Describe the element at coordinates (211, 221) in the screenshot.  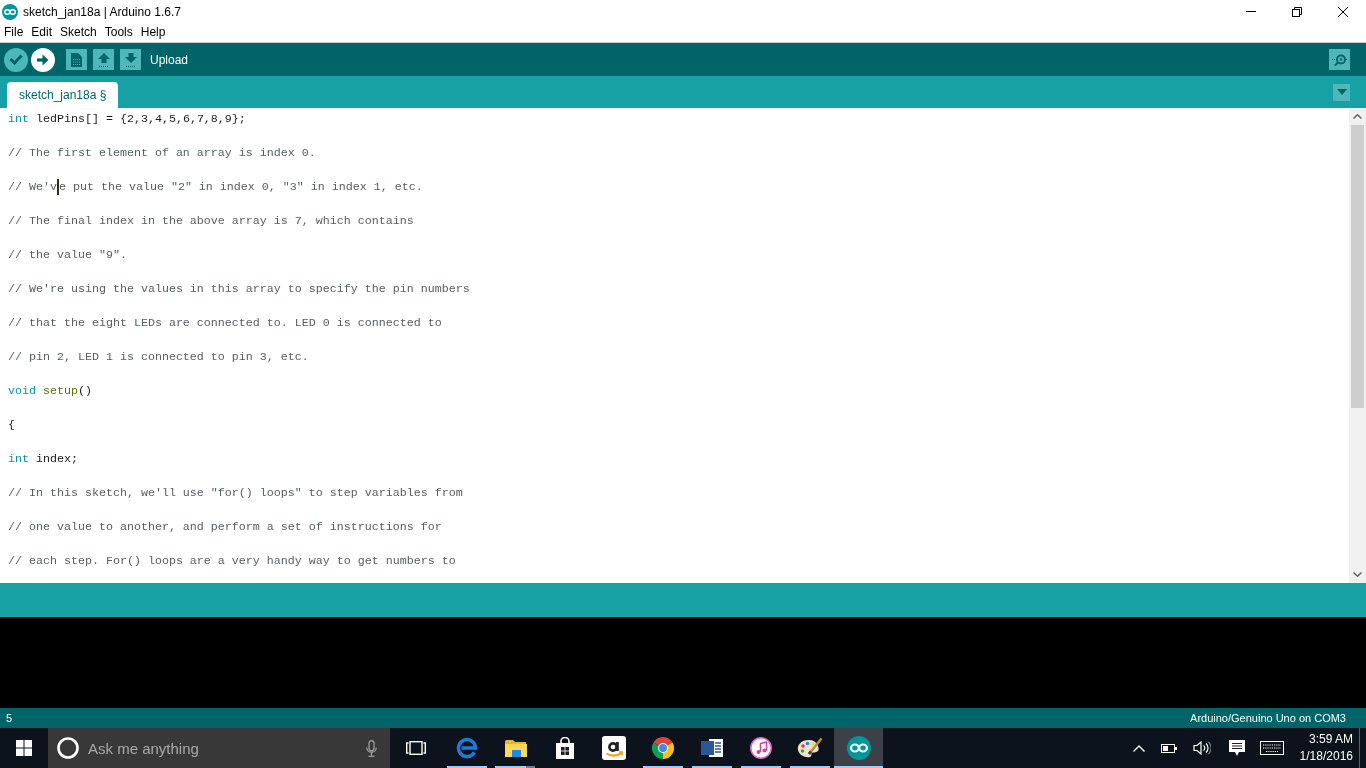
I see `code-line: // The final index in the above array is 7, which contains` at that location.